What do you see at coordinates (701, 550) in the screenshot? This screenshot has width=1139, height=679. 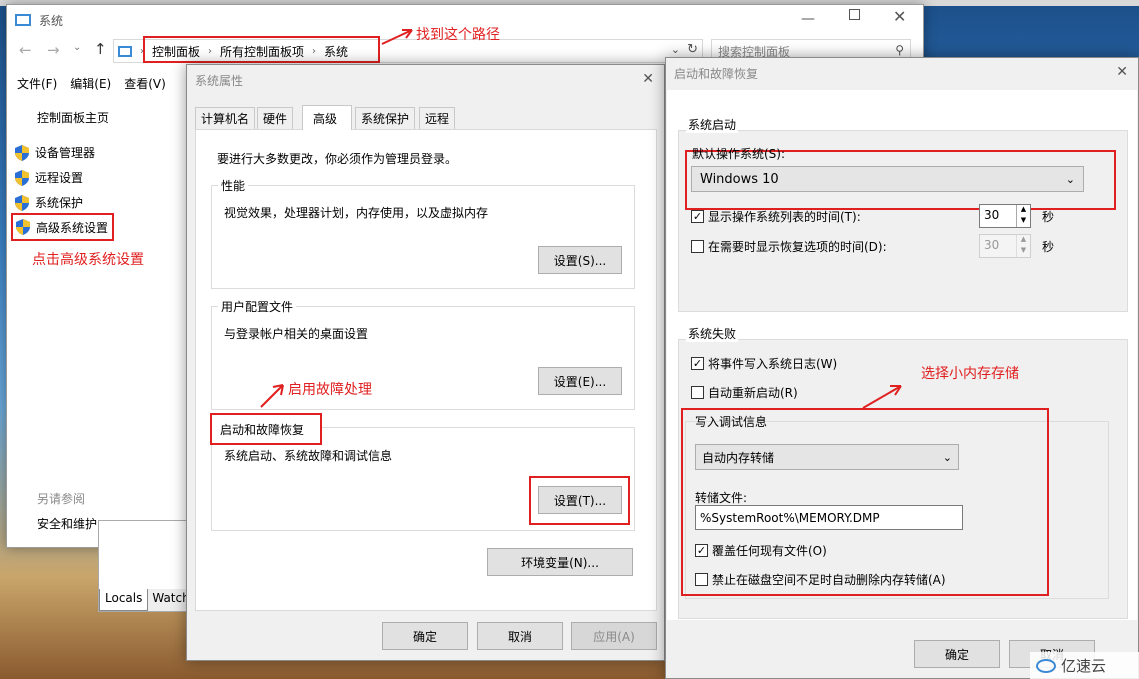 I see `overwrite-checkbox: ✓` at bounding box center [701, 550].